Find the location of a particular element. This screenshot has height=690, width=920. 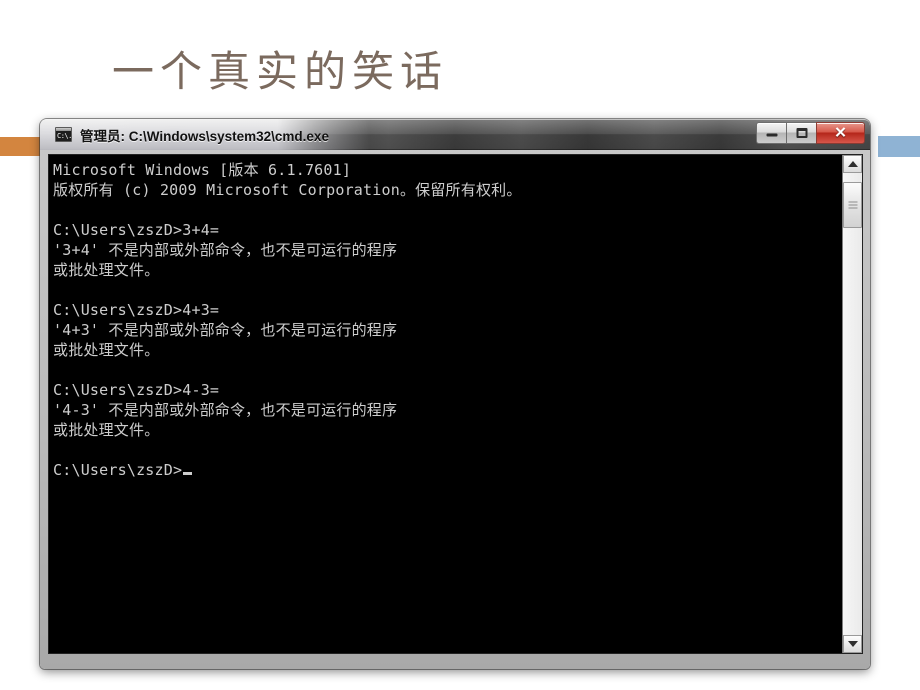

scrollbar-thumb is located at coordinates (852, 205).